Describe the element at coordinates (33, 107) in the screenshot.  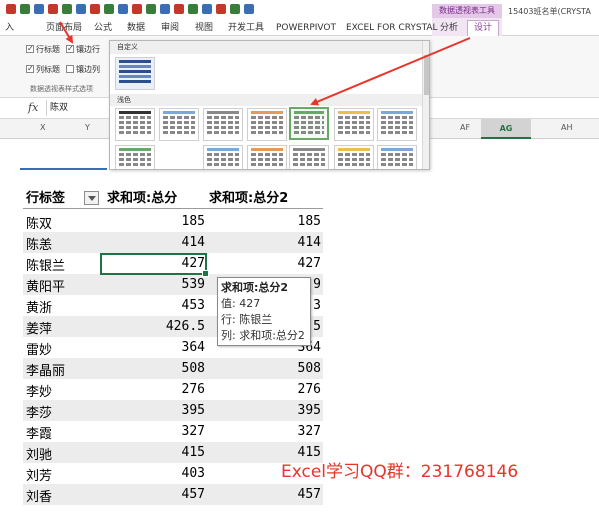
I see `insert-function-icon: fx` at that location.